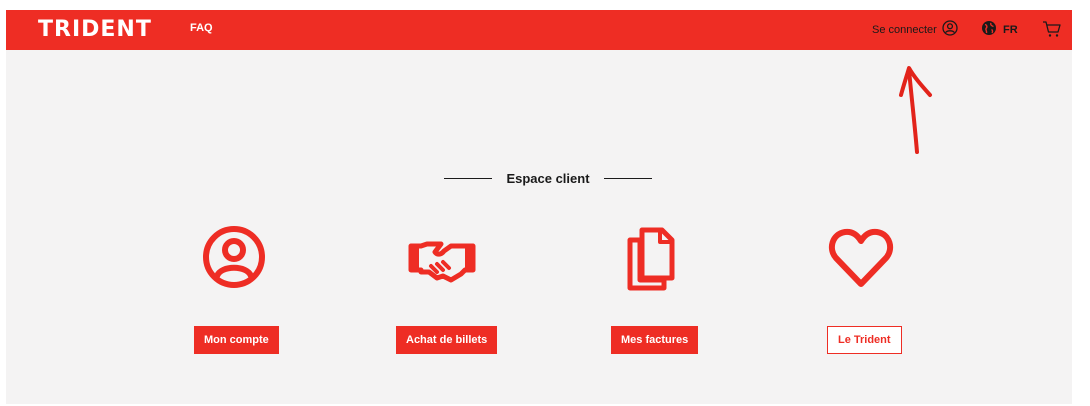 This screenshot has width=1090, height=406. I want to click on cart-icon, so click(1052, 29).